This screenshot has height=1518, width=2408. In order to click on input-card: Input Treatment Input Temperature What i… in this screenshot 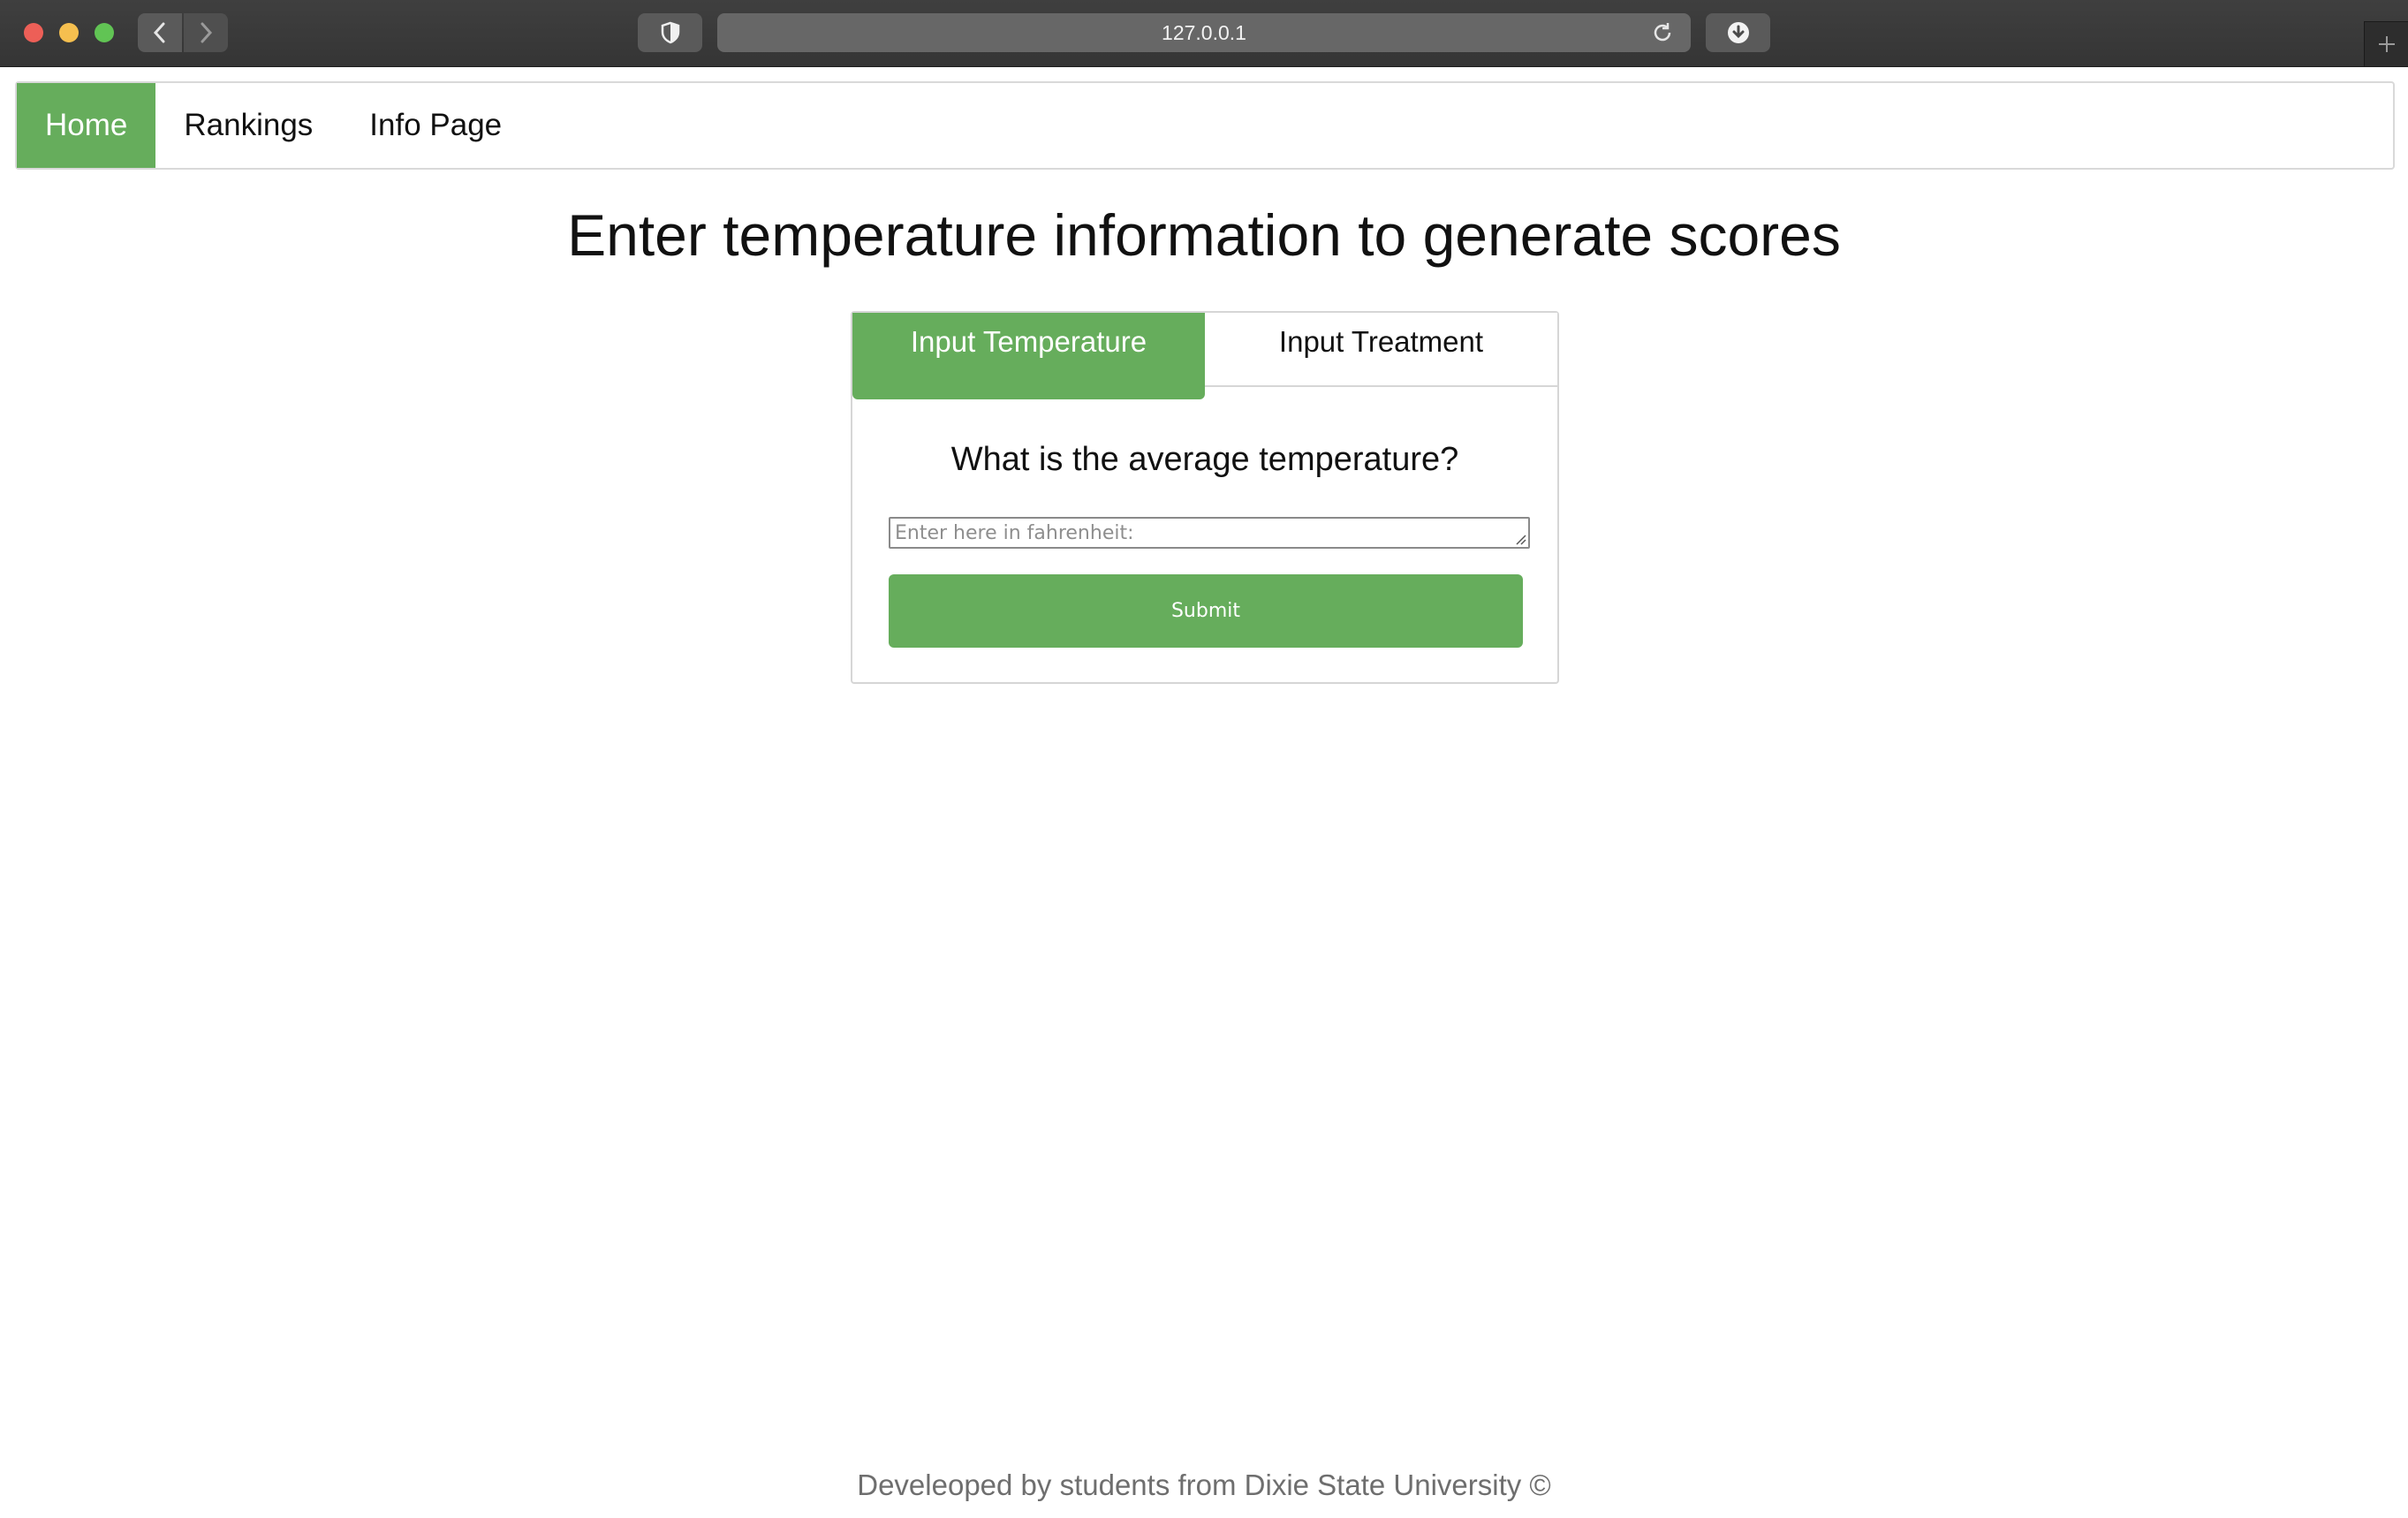, I will do `click(1205, 497)`.